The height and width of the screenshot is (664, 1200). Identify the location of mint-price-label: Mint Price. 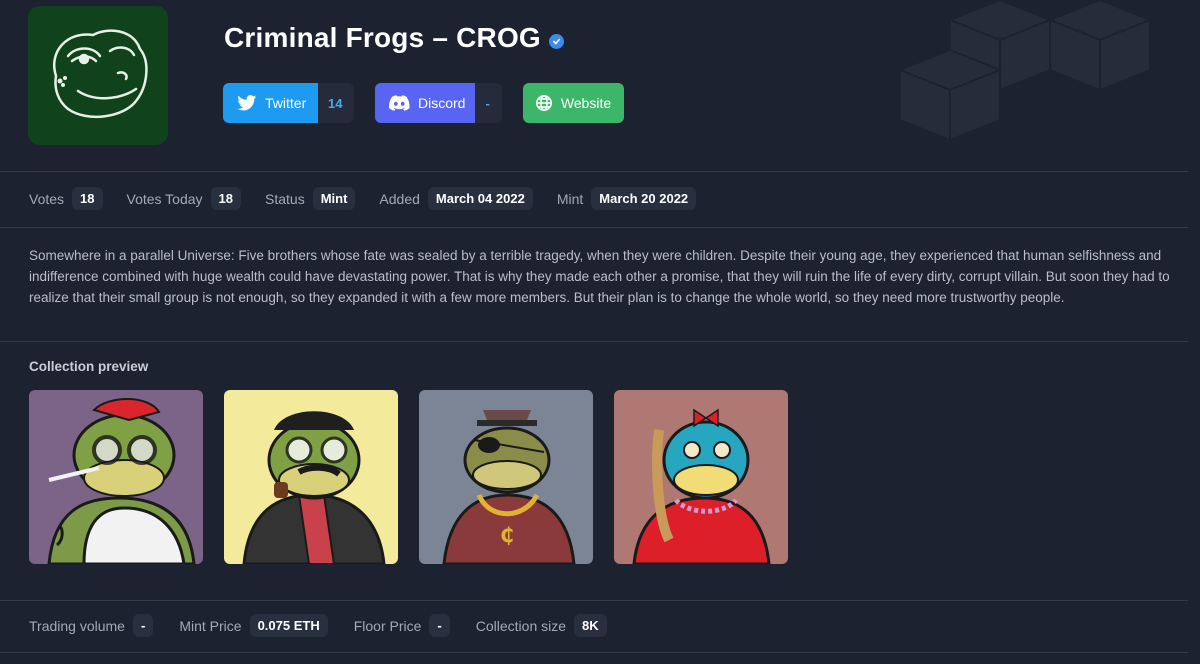
(210, 625).